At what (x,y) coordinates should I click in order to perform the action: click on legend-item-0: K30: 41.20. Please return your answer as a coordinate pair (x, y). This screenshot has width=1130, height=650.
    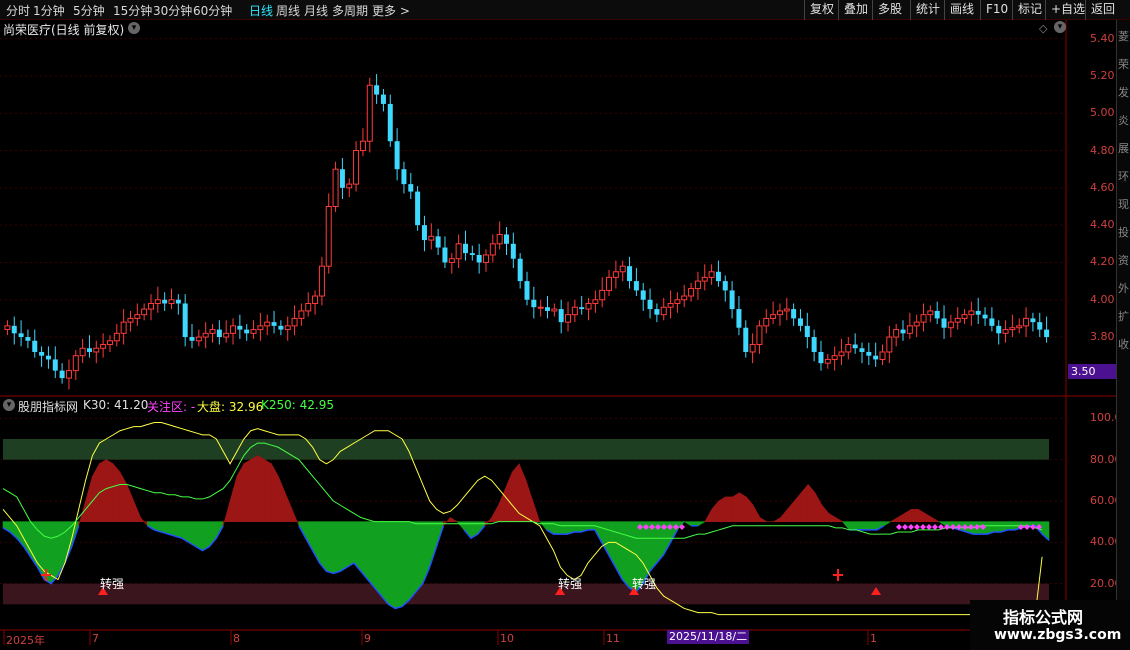
    Looking at the image, I should click on (116, 405).